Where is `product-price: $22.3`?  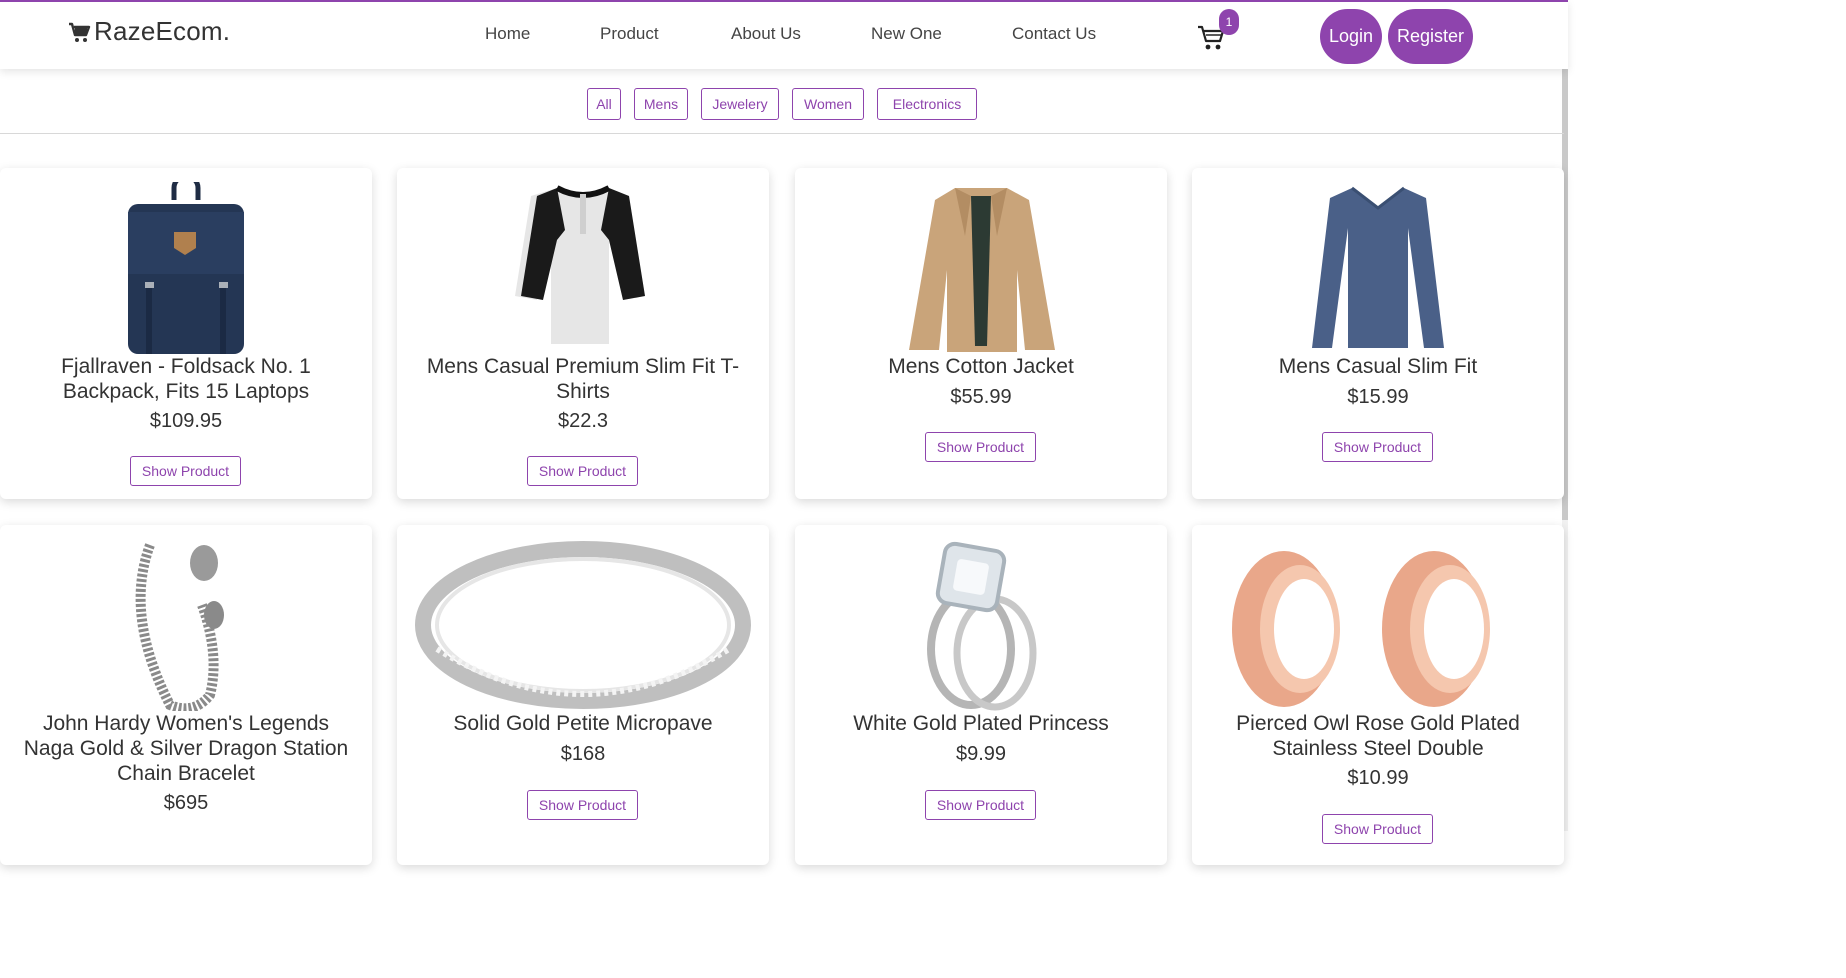 product-price: $22.3 is located at coordinates (583, 421).